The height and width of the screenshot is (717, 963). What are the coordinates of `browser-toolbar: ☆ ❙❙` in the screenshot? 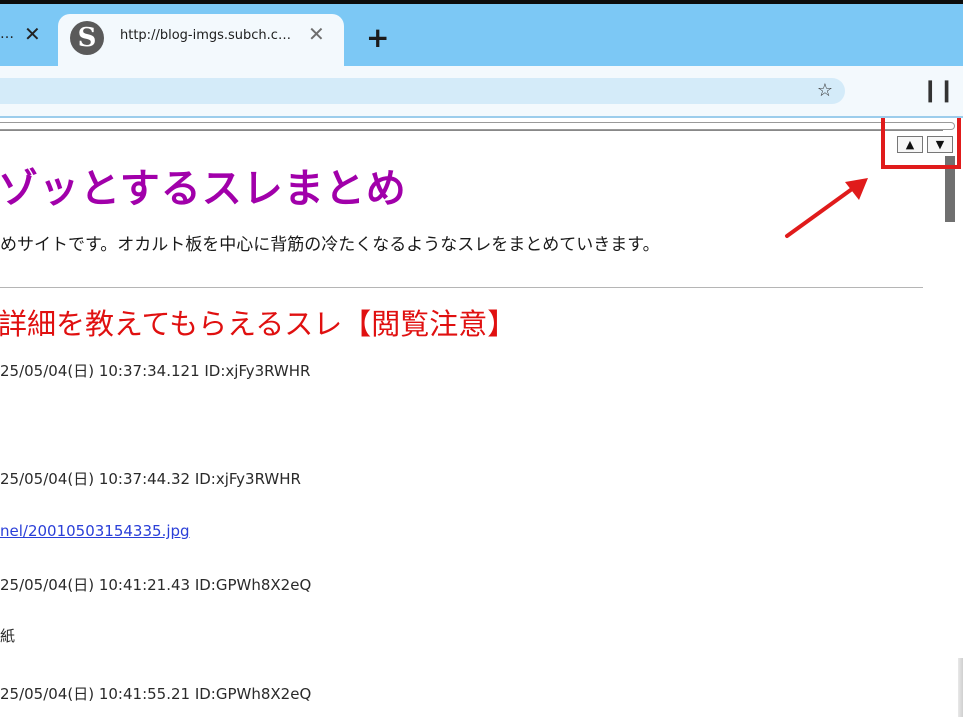 It's located at (481, 92).